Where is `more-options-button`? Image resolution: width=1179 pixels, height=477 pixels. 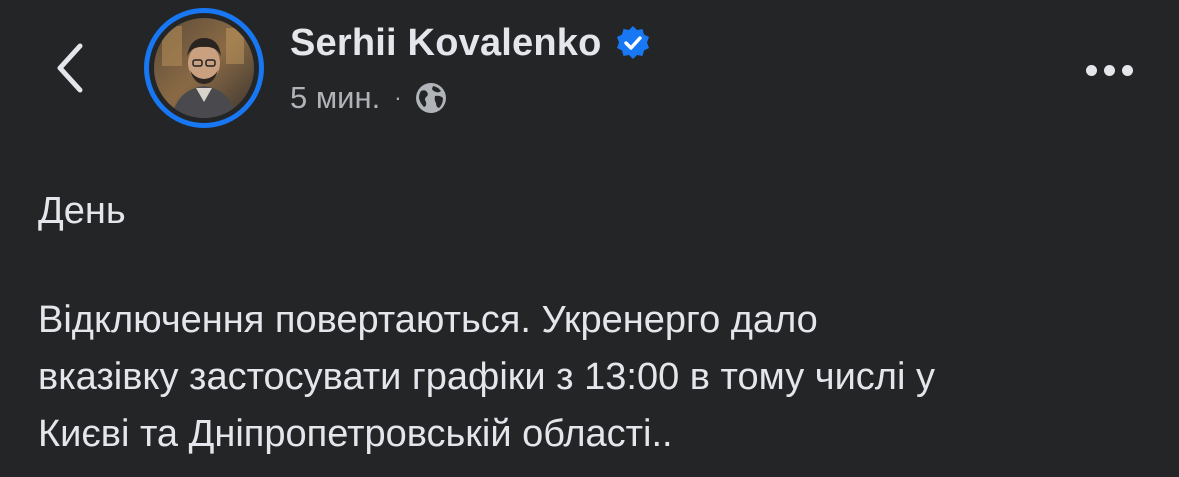 more-options-button is located at coordinates (1109, 70).